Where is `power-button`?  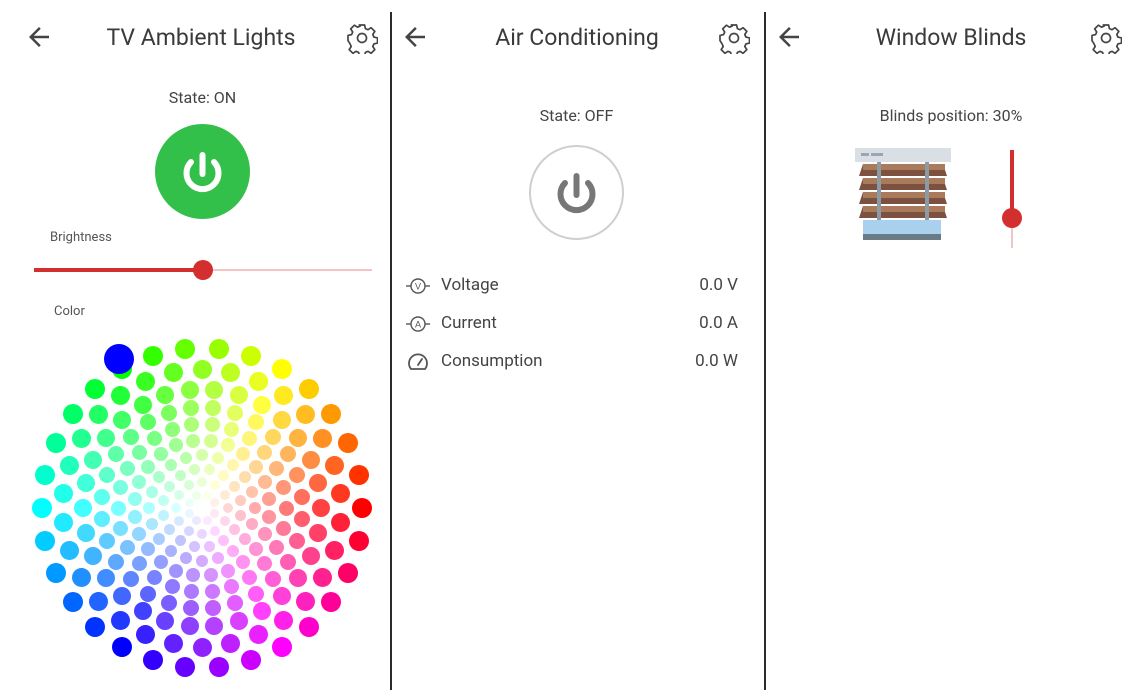 power-button is located at coordinates (202, 171).